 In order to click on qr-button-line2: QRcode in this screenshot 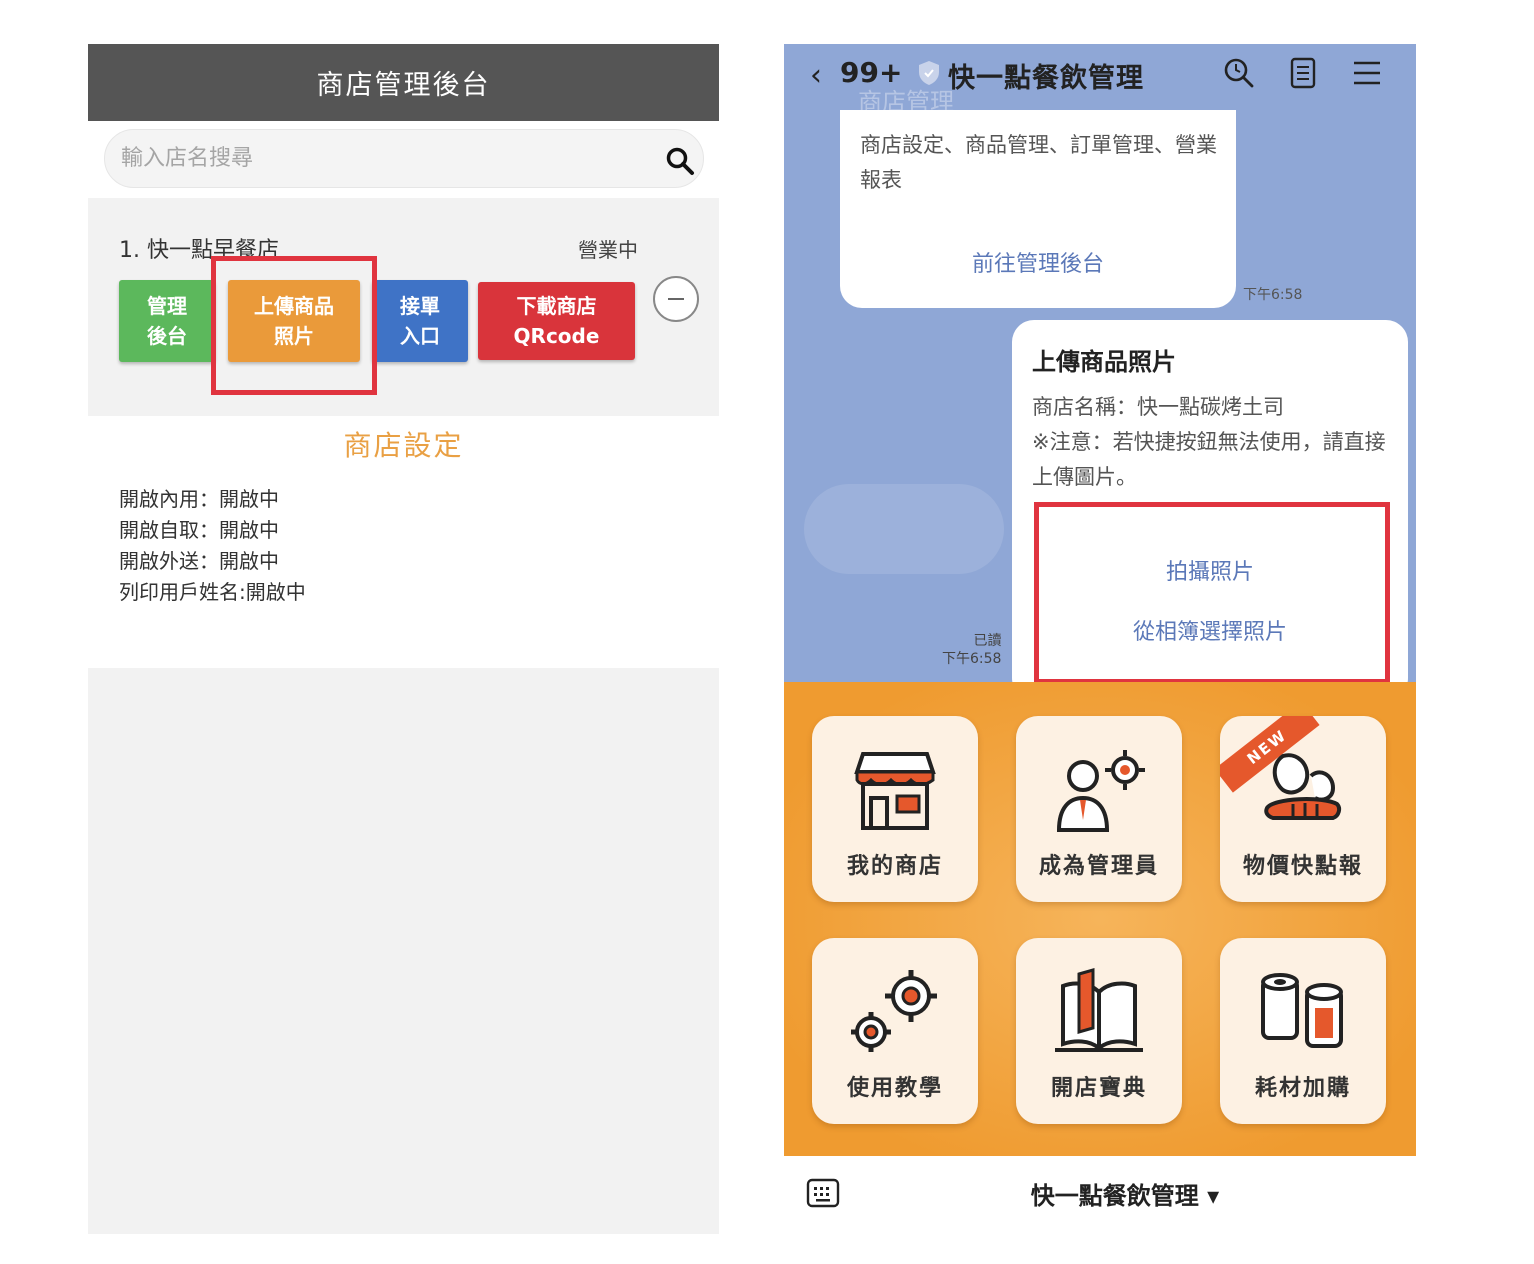, I will do `click(556, 336)`.